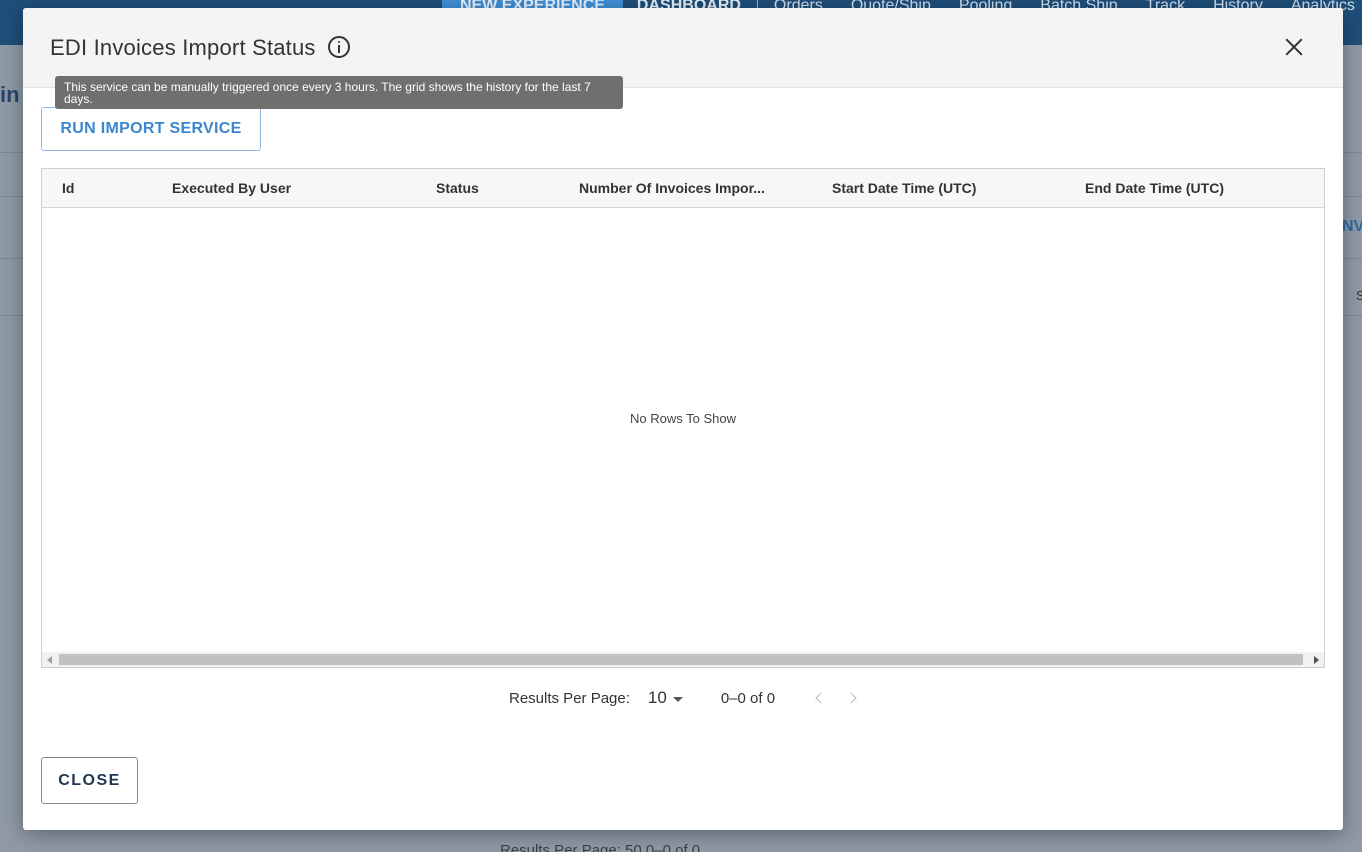 The height and width of the screenshot is (852, 1362). I want to click on column-header-id: Id, so click(112, 188).